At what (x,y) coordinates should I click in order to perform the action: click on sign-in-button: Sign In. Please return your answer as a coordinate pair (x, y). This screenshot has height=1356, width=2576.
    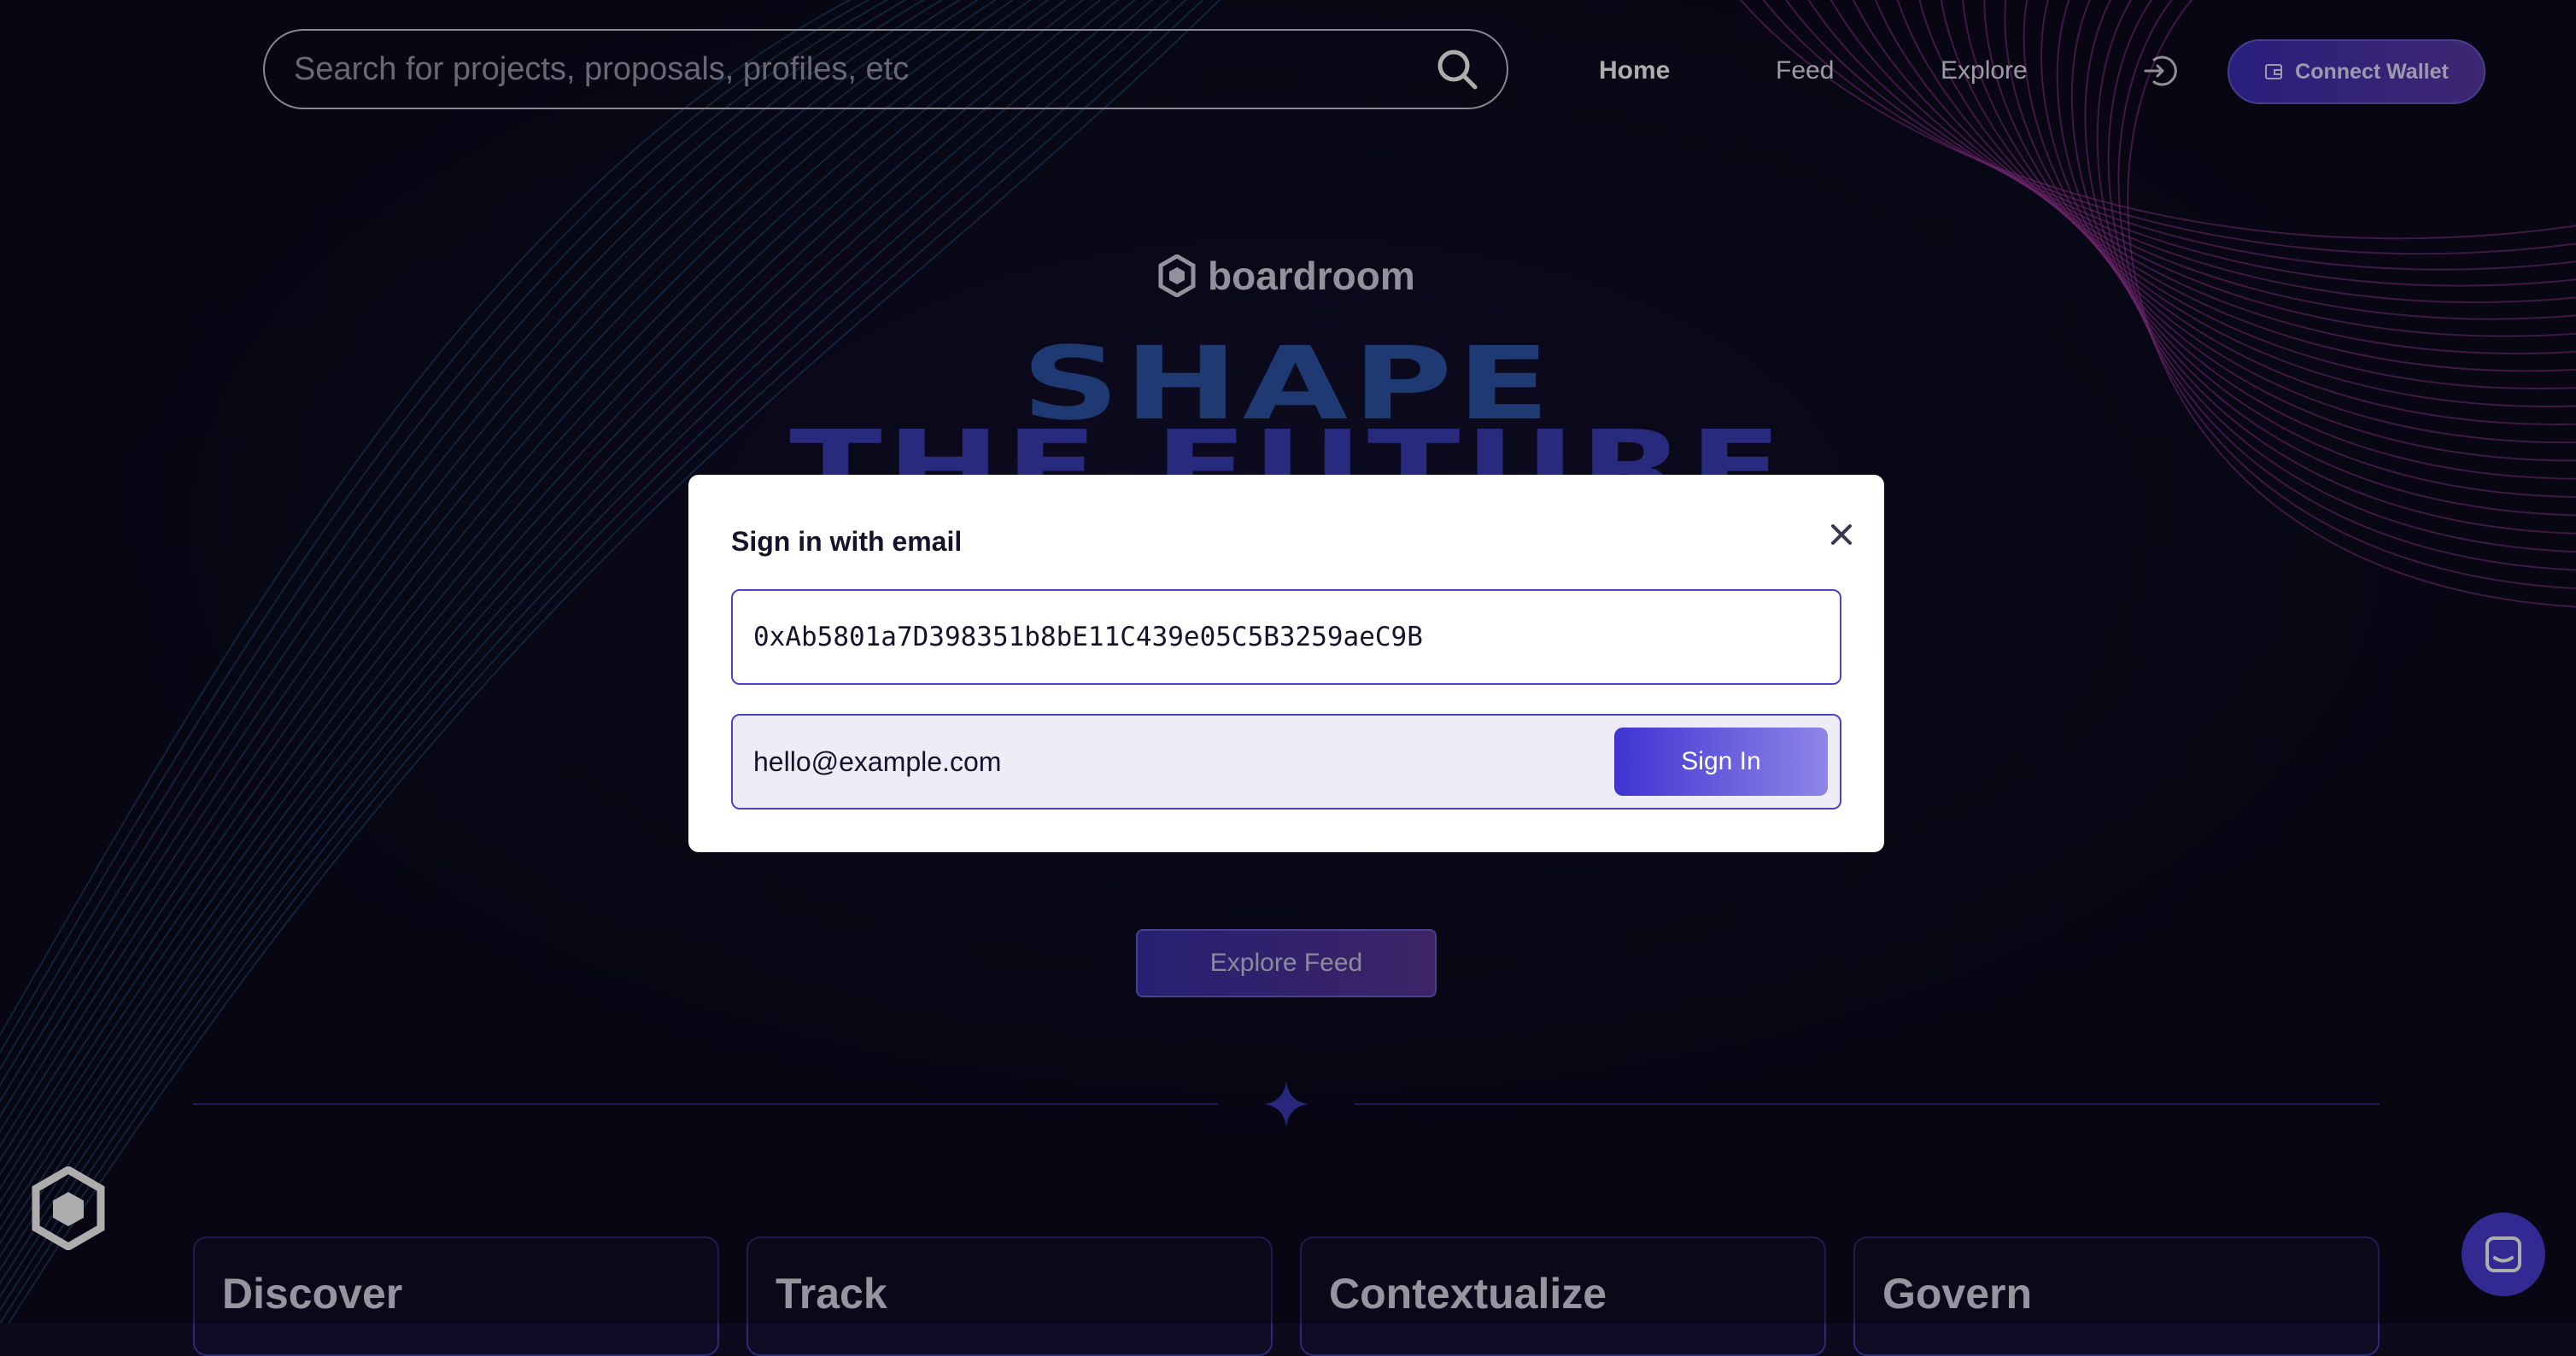
    Looking at the image, I should click on (1721, 762).